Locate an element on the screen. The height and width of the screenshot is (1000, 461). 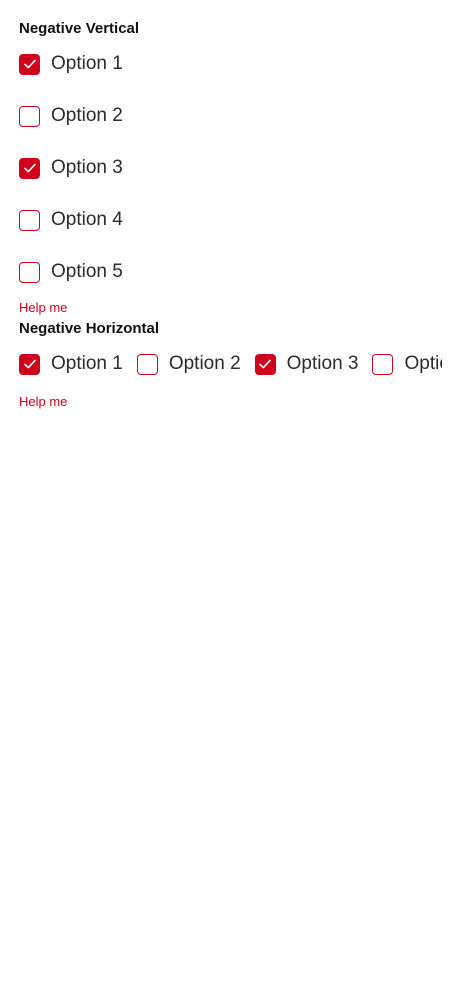
horizontal-checkbox-group: Option 1 Option 2 Option 3 Option 4 is located at coordinates (230, 364).